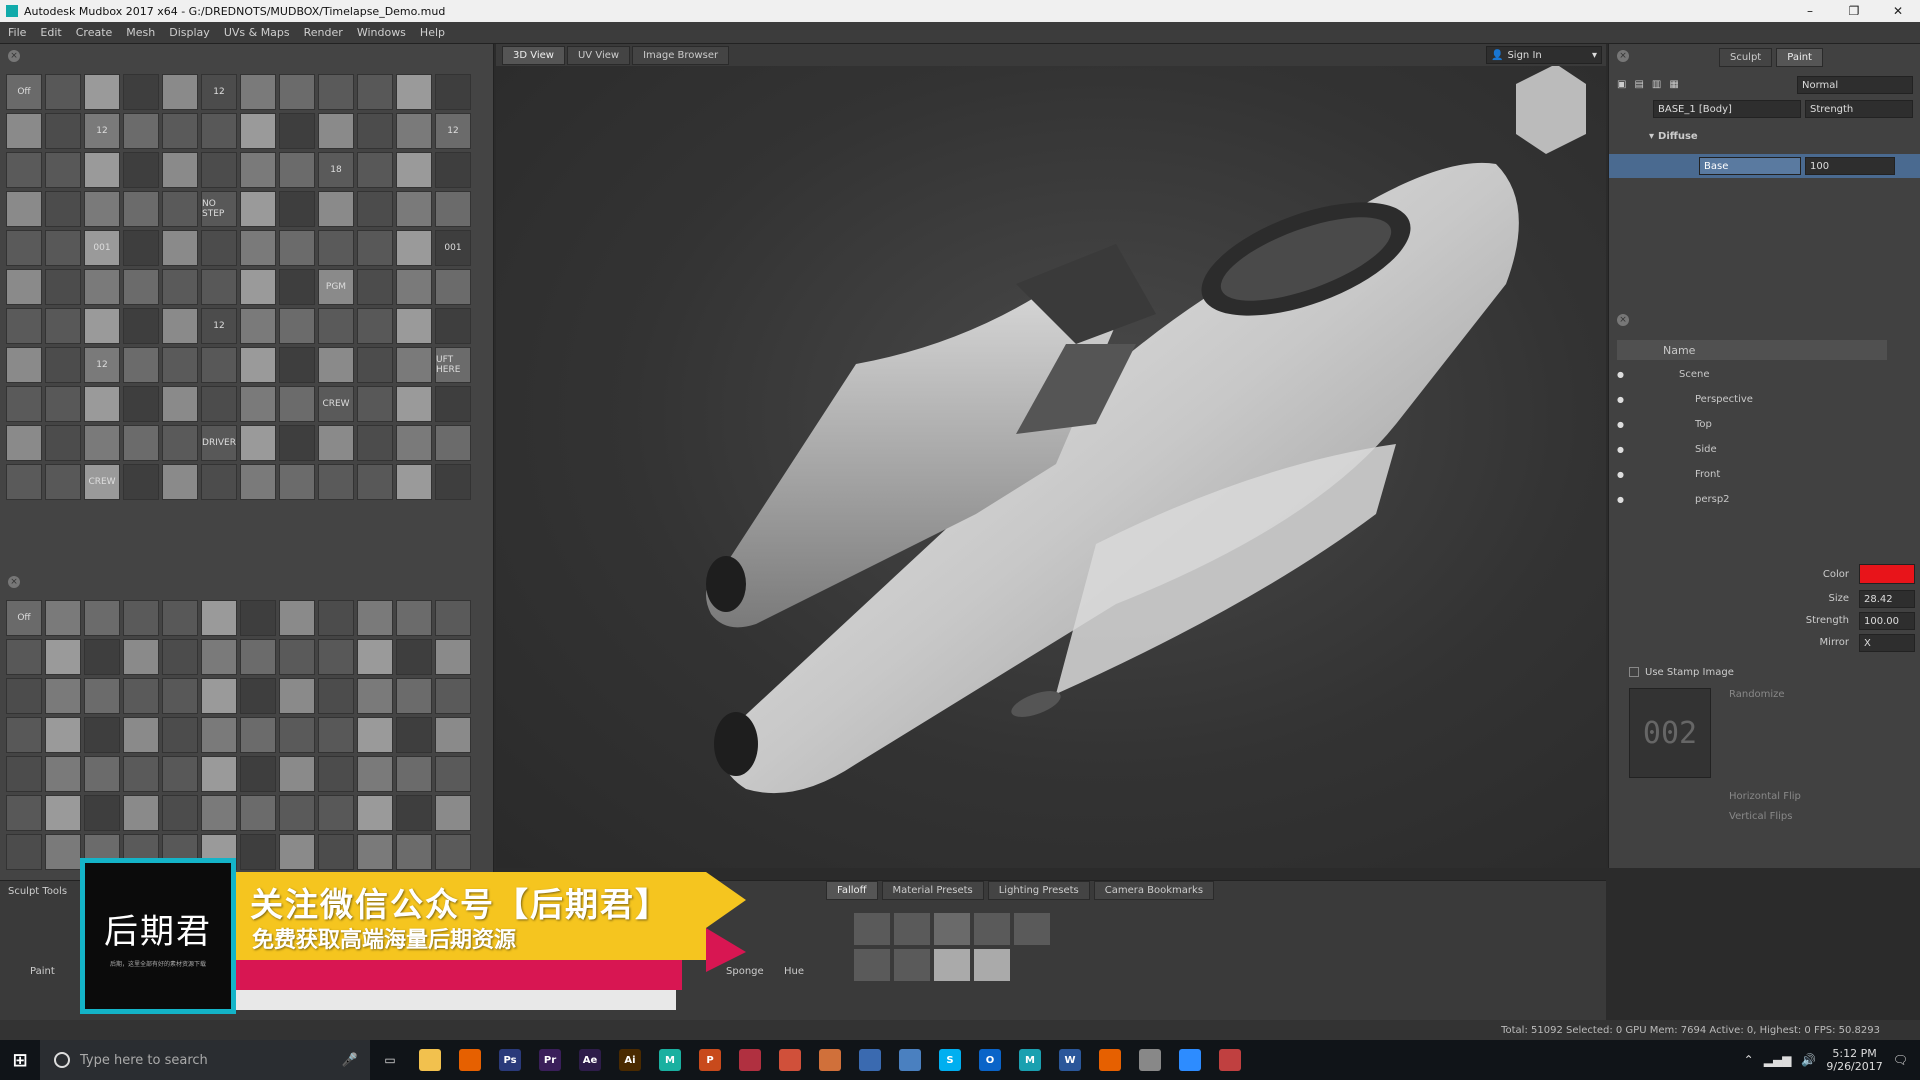 The height and width of the screenshot is (1080, 1920). I want to click on menu-edit: Edit, so click(50, 32).